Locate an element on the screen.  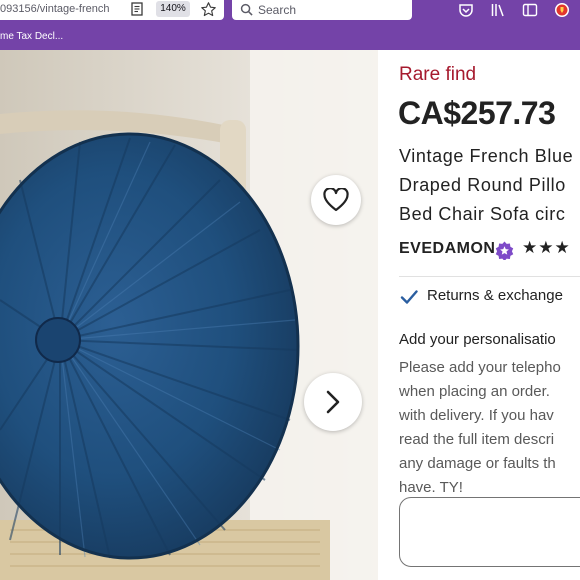
browser-toolbar: 093156/vintage-french 140% Search is located at coordinates (290, 12).